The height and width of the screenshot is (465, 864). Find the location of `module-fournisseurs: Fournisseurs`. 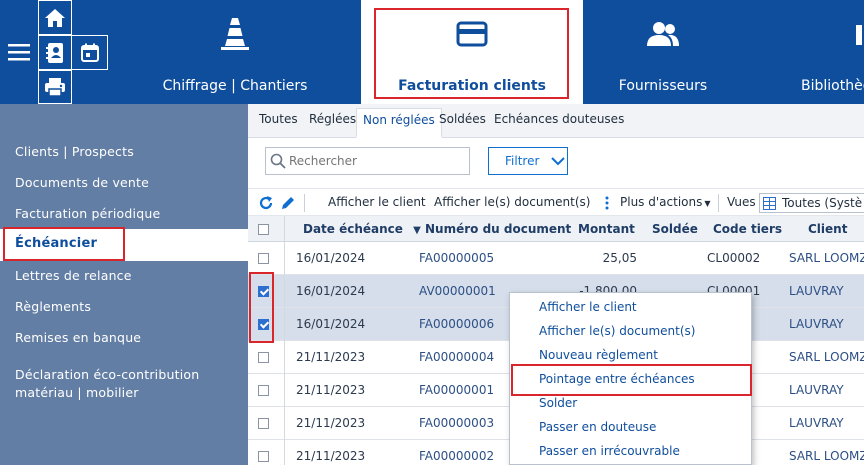

module-fournisseurs: Fournisseurs is located at coordinates (663, 52).